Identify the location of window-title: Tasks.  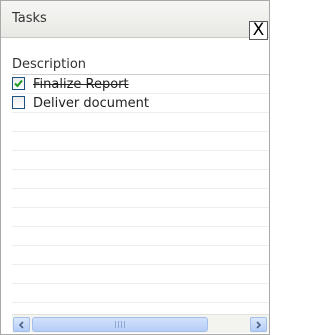
(29, 18).